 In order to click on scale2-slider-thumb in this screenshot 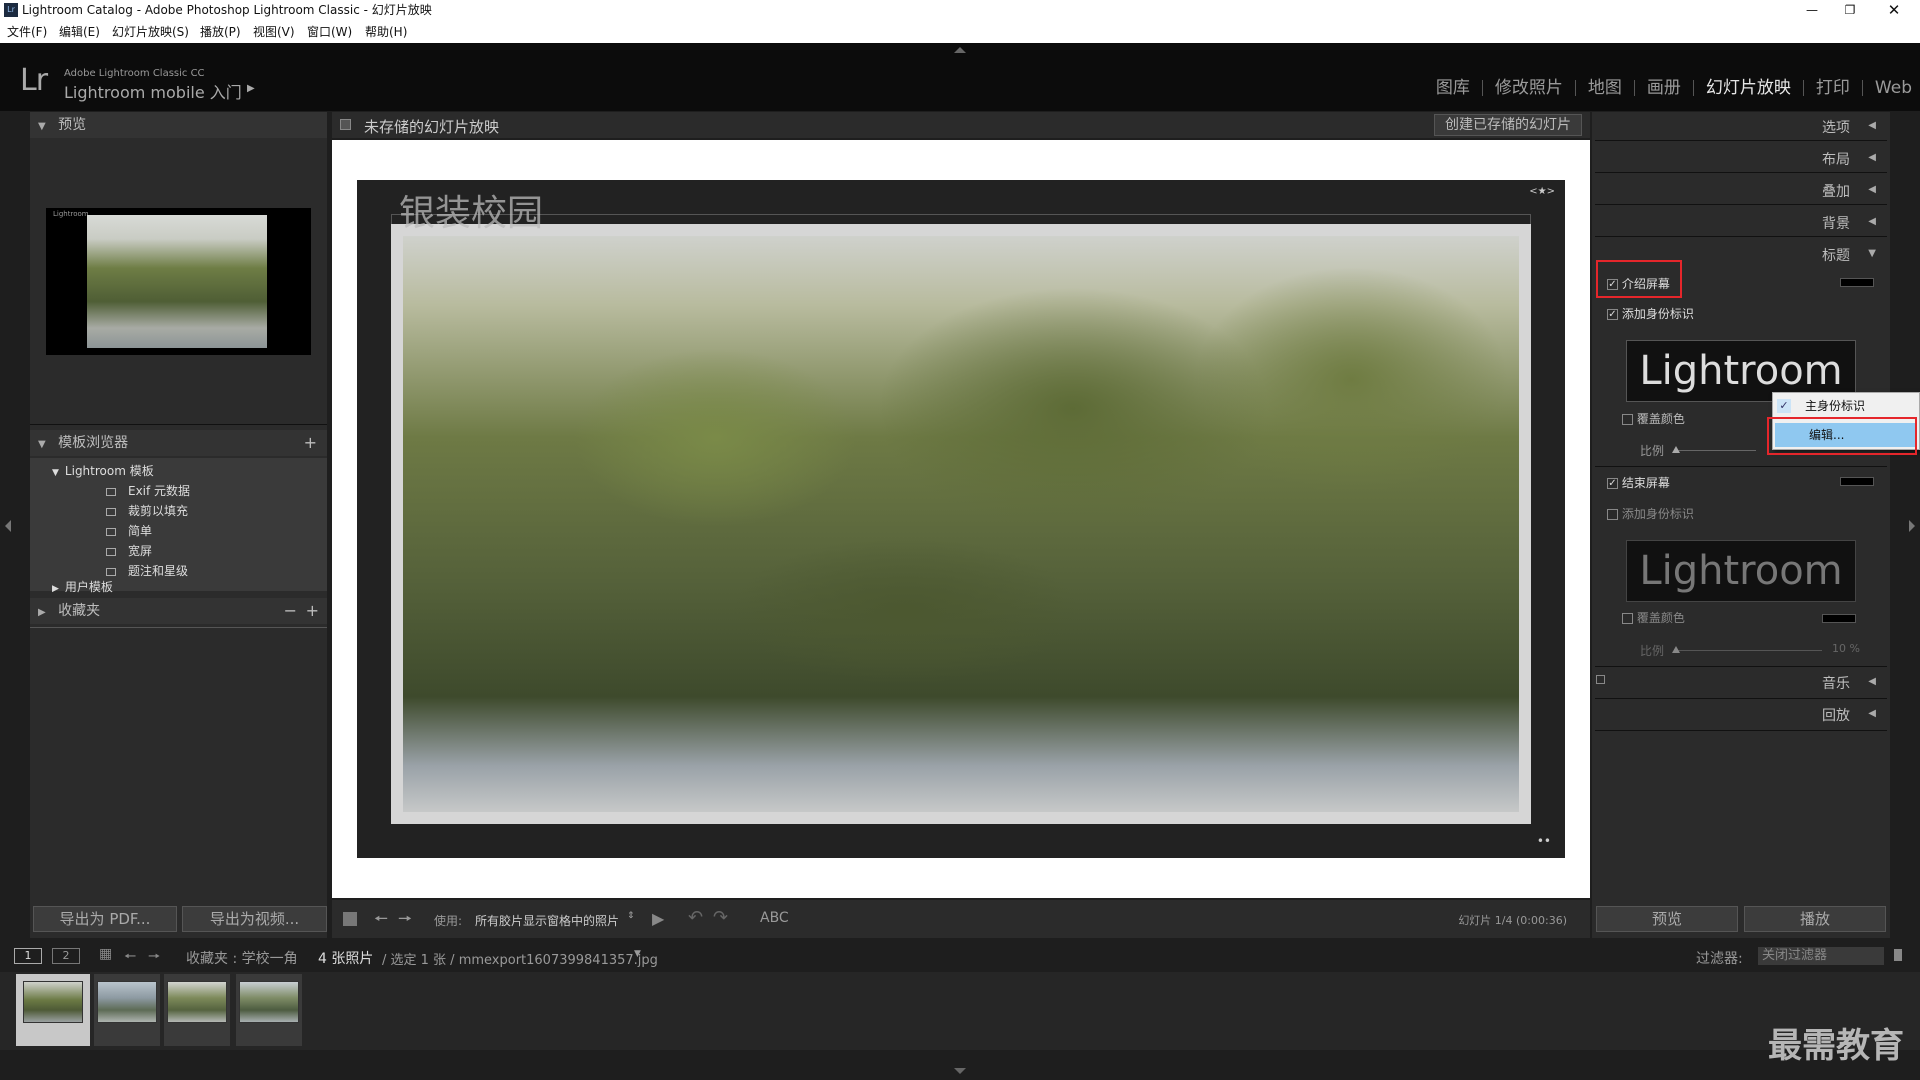, I will do `click(1676, 649)`.